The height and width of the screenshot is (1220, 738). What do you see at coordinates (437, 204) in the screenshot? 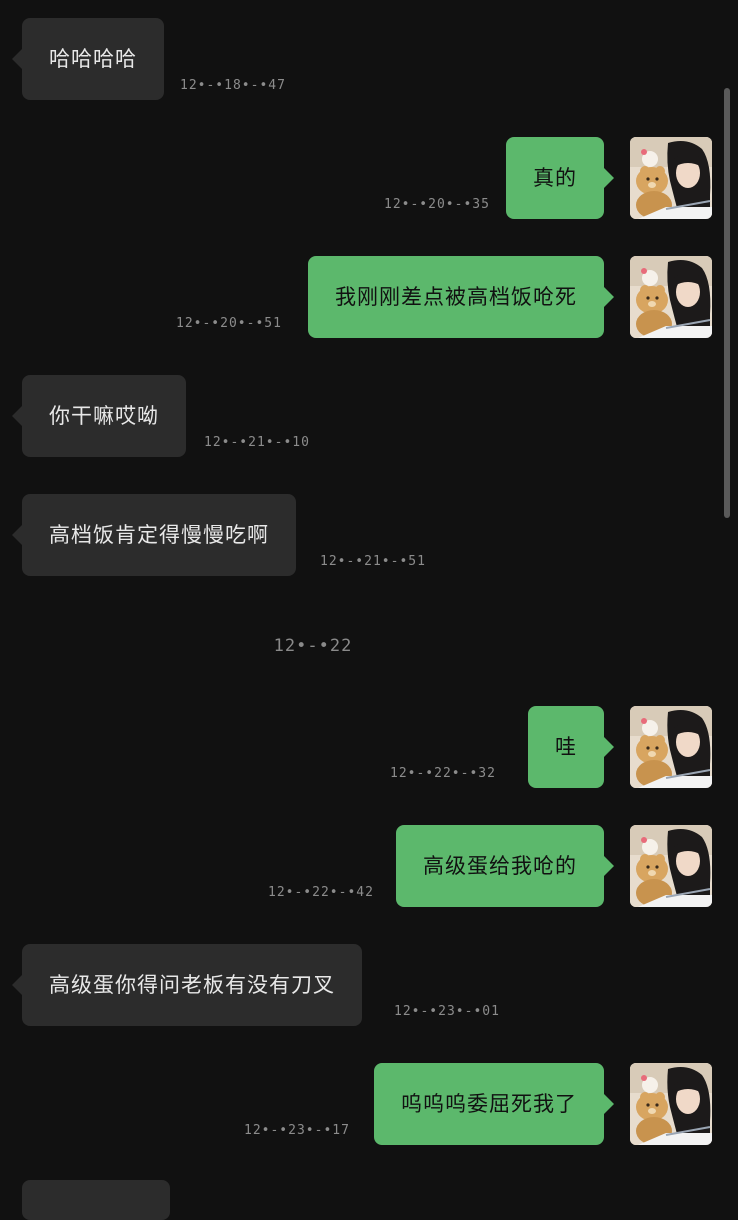
I see `message-timestamp: 12•-•20•-•35` at bounding box center [437, 204].